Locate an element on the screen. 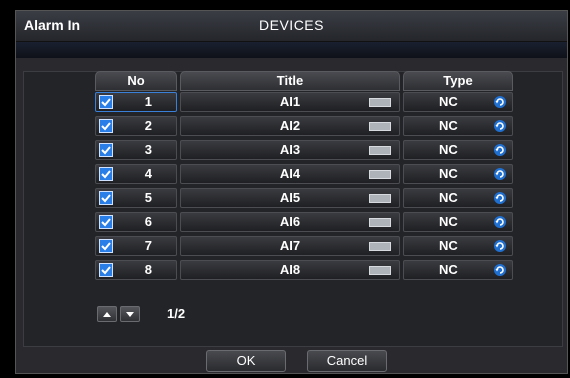 The height and width of the screenshot is (378, 570). row-no-cell: 3 is located at coordinates (136, 150).